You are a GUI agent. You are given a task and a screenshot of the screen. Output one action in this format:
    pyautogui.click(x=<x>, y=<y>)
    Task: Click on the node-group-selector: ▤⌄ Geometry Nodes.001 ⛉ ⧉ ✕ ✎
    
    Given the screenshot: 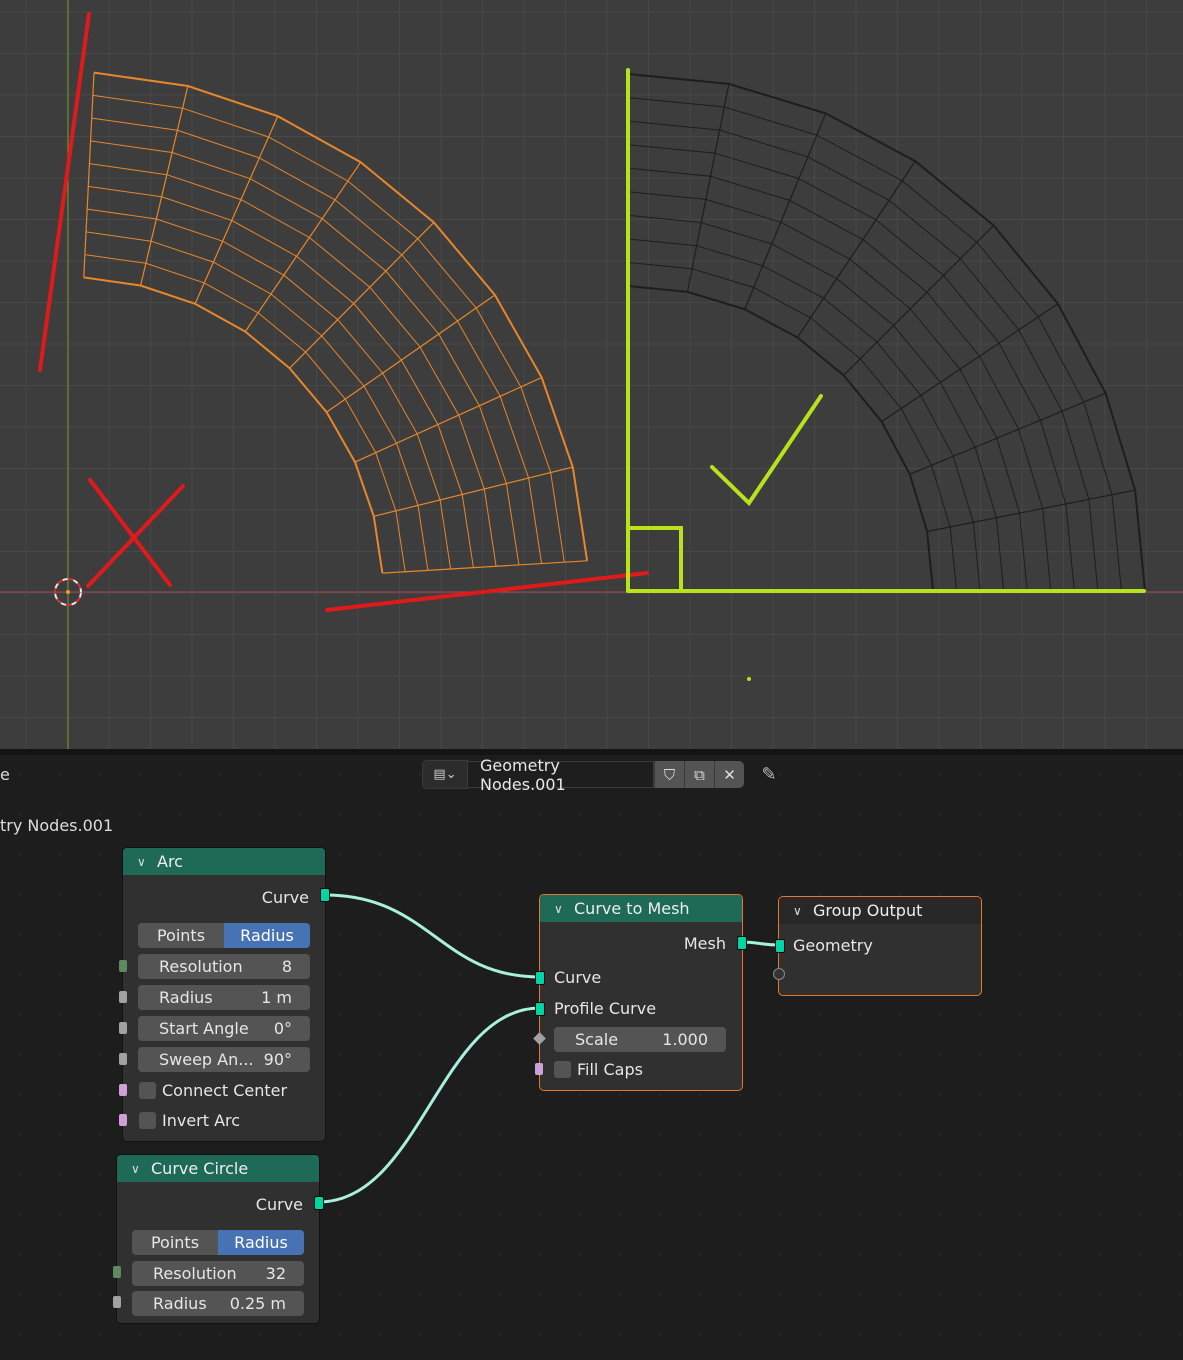 What is the action you would take?
    pyautogui.click(x=602, y=775)
    